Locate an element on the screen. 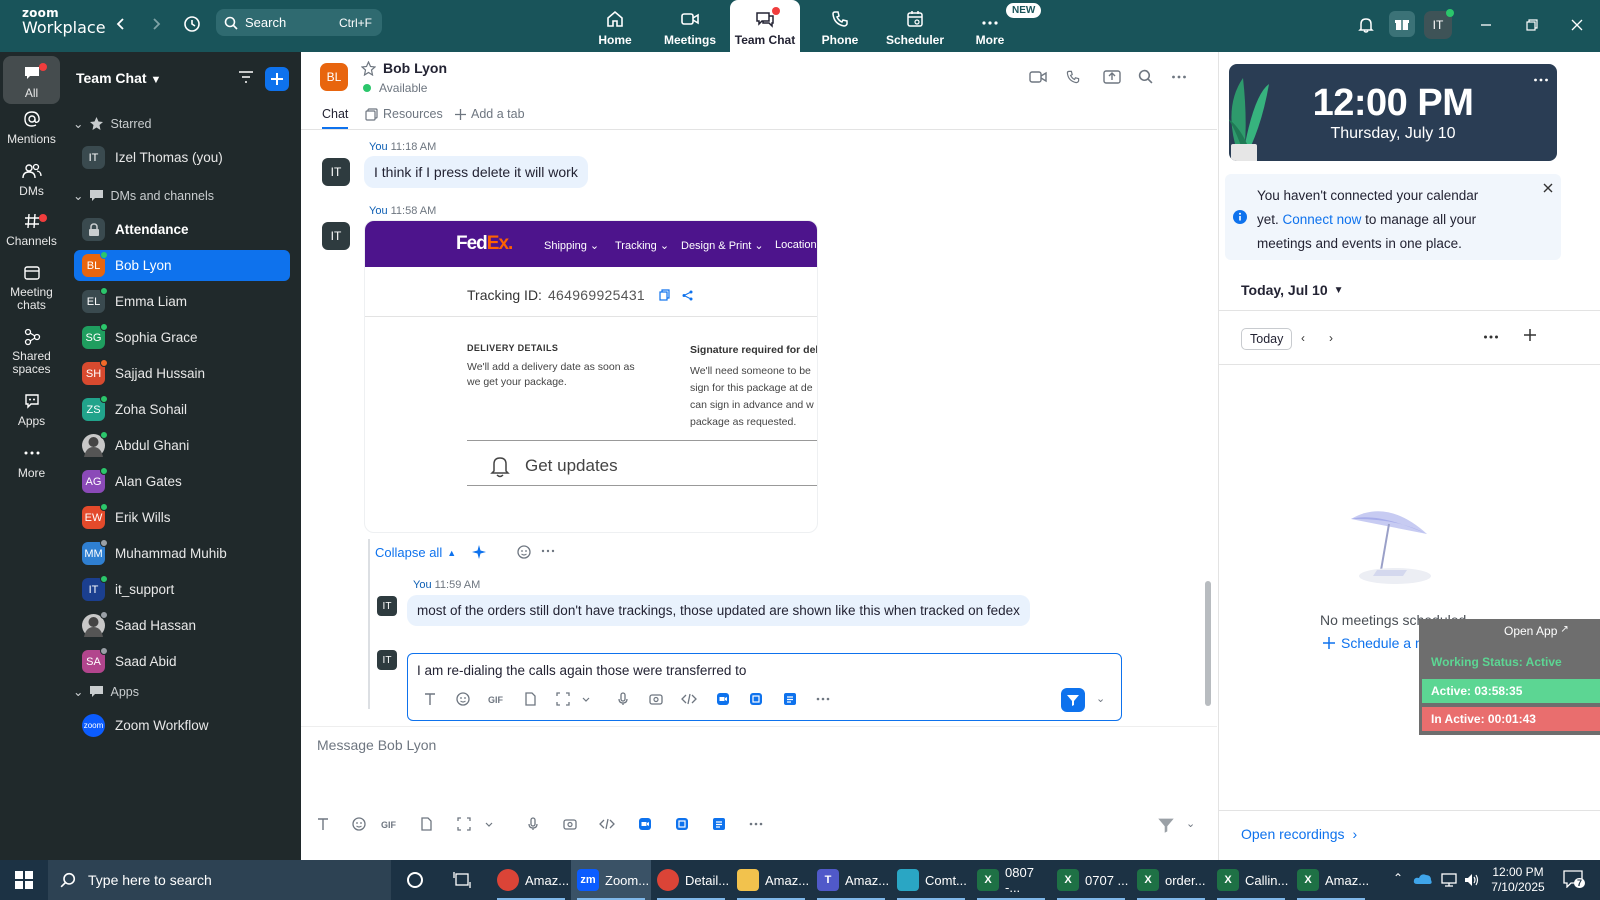 This screenshot has height=900, width=1600. user-avatar: IT is located at coordinates (1439, 24).